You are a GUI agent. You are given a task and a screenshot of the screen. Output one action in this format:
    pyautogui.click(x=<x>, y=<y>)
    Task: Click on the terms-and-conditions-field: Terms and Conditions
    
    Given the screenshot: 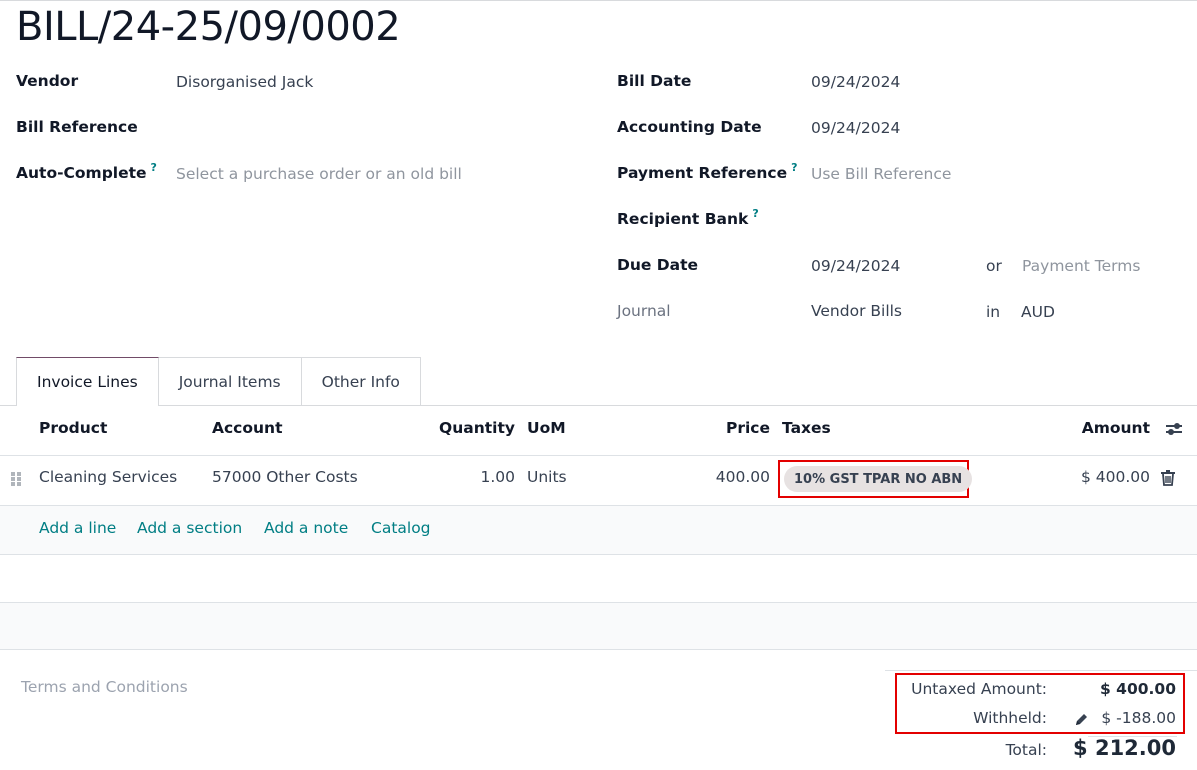 What is the action you would take?
    pyautogui.click(x=104, y=687)
    